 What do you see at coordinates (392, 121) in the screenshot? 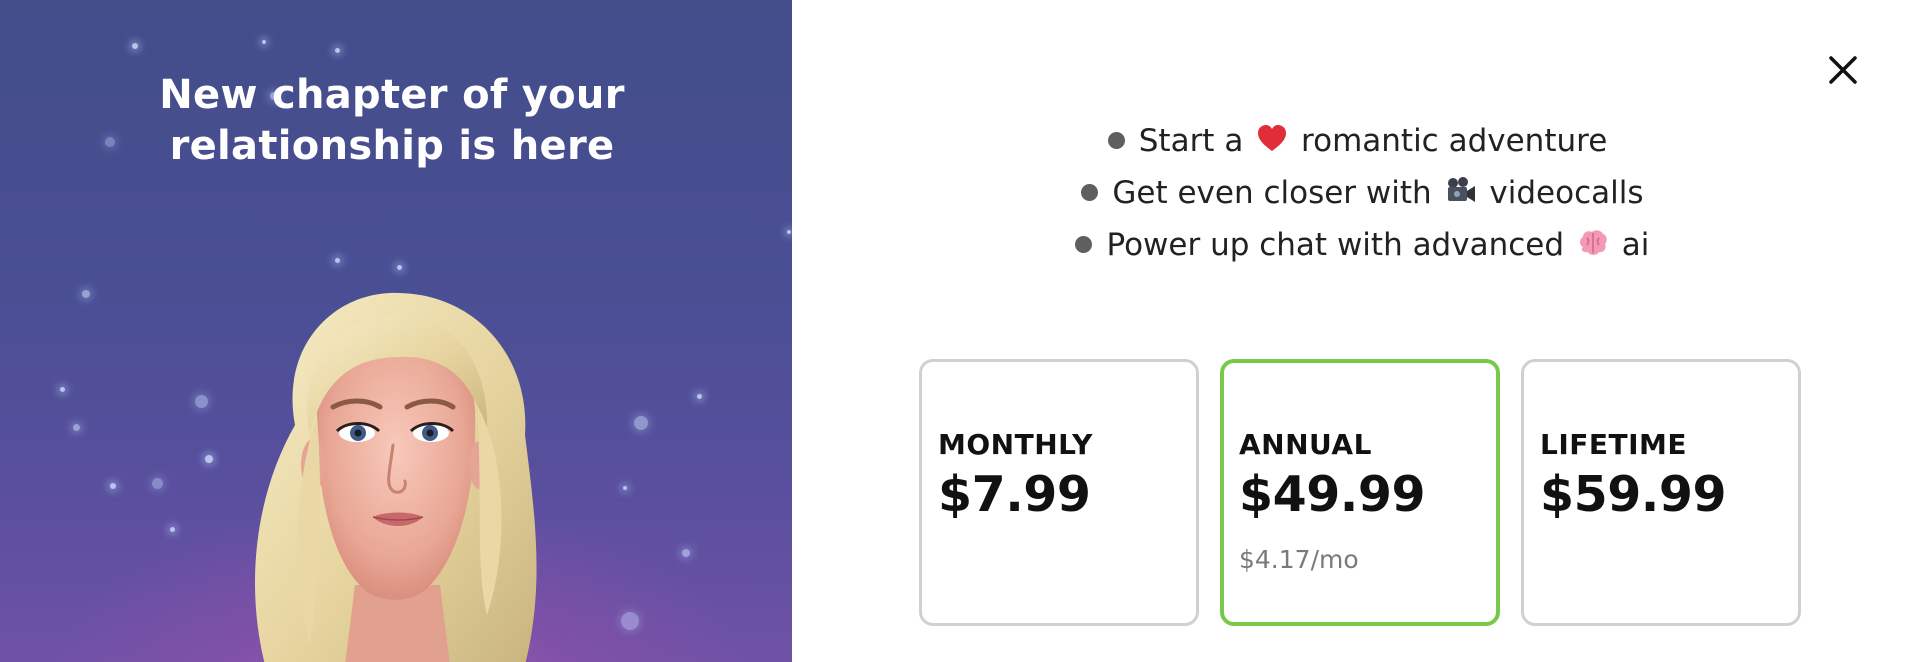
I see `promo-title: New chapter of your relationship is here` at bounding box center [392, 121].